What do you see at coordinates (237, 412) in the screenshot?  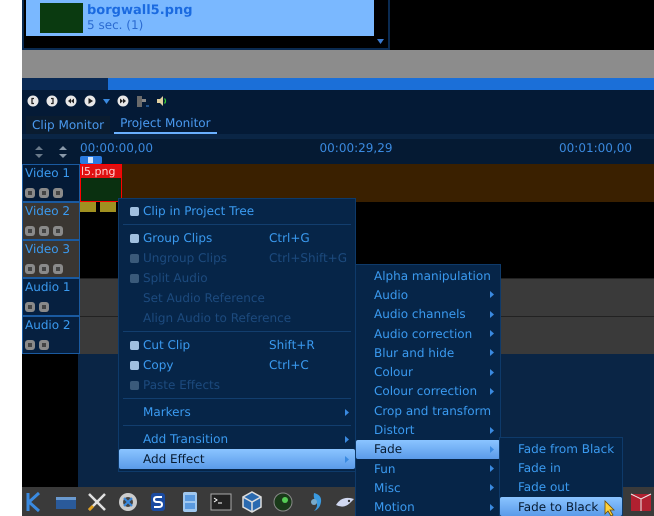 I see `menu-item: Markers` at bounding box center [237, 412].